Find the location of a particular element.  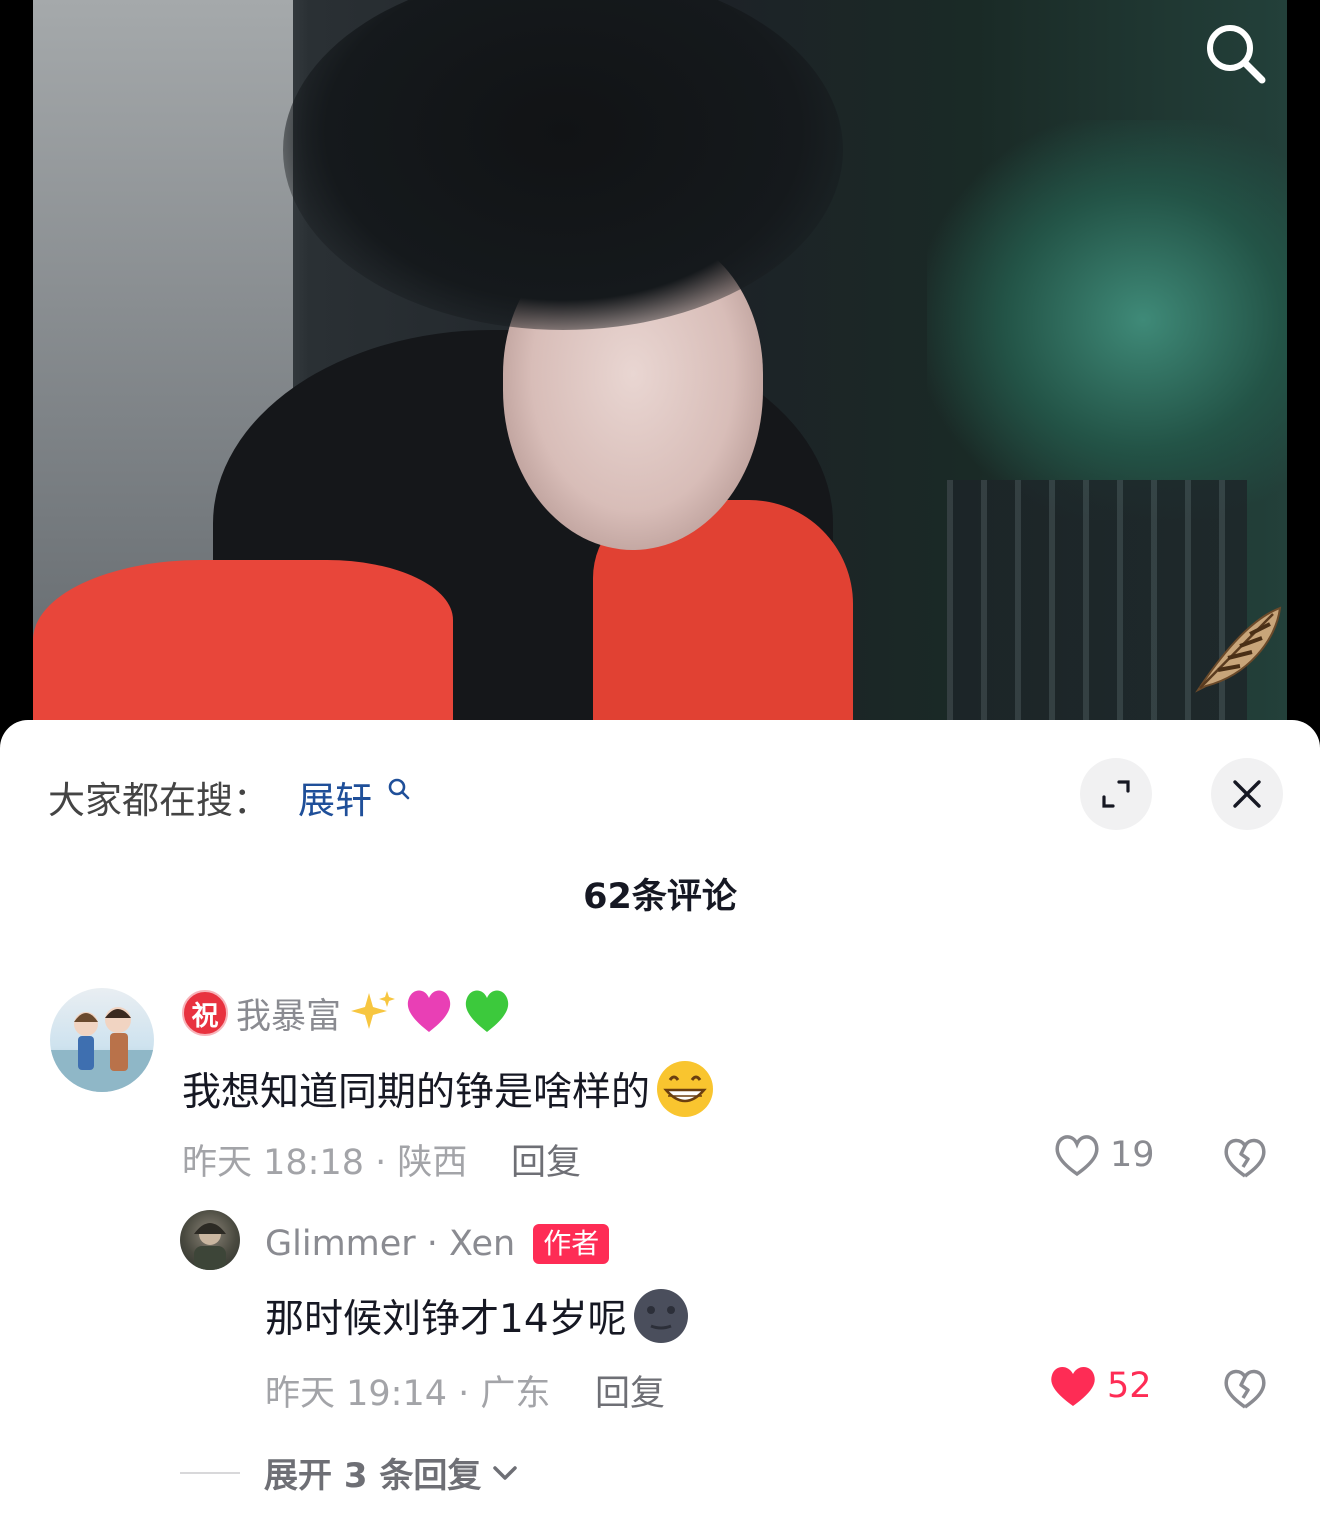

comment-username-row: 祝 我暴富 is located at coordinates (346, 1013).